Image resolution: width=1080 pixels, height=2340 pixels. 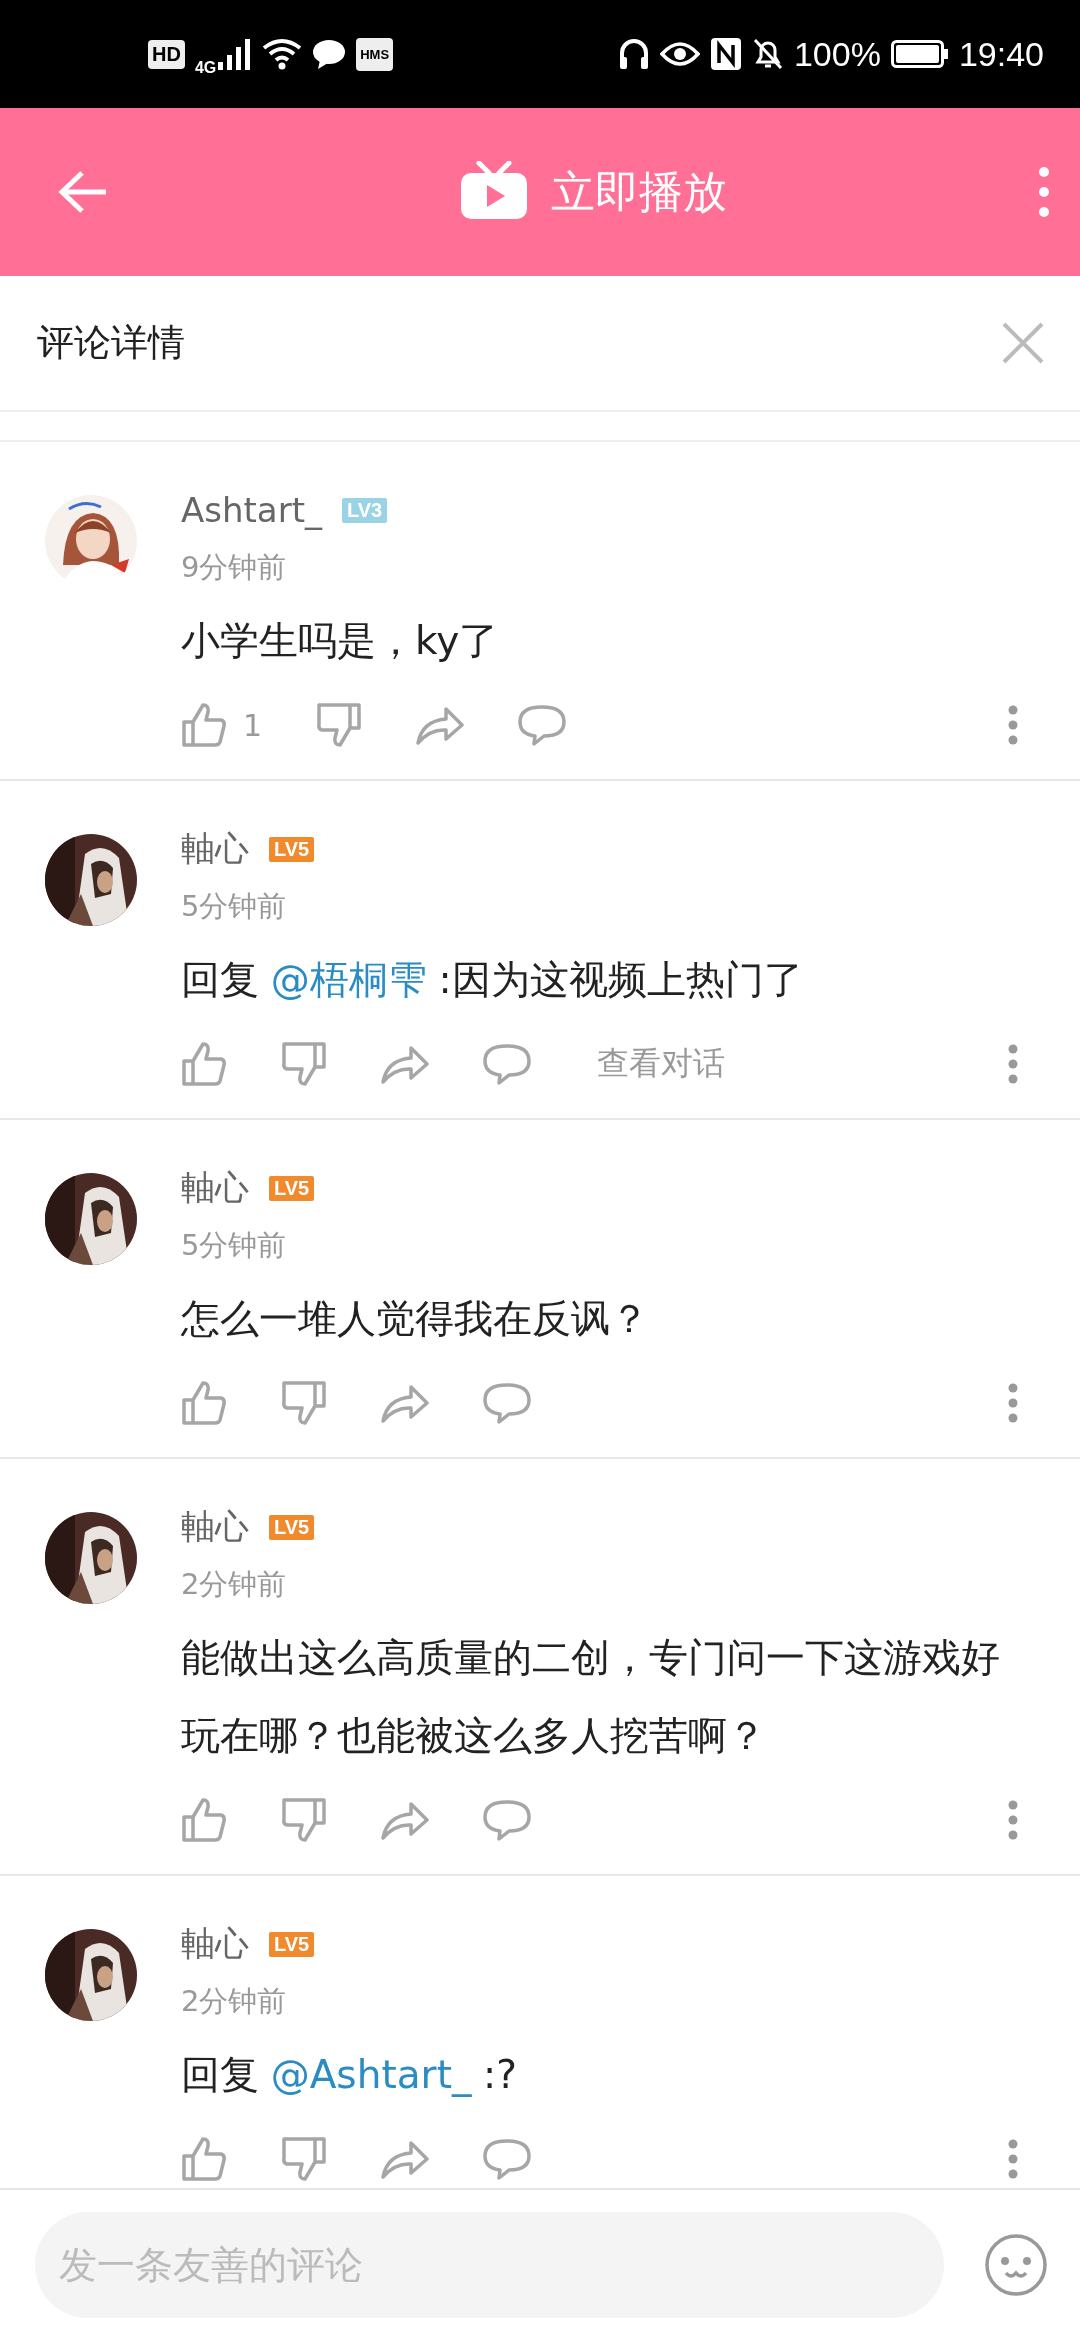 I want to click on emoji-icon, so click(x=1016, y=2265).